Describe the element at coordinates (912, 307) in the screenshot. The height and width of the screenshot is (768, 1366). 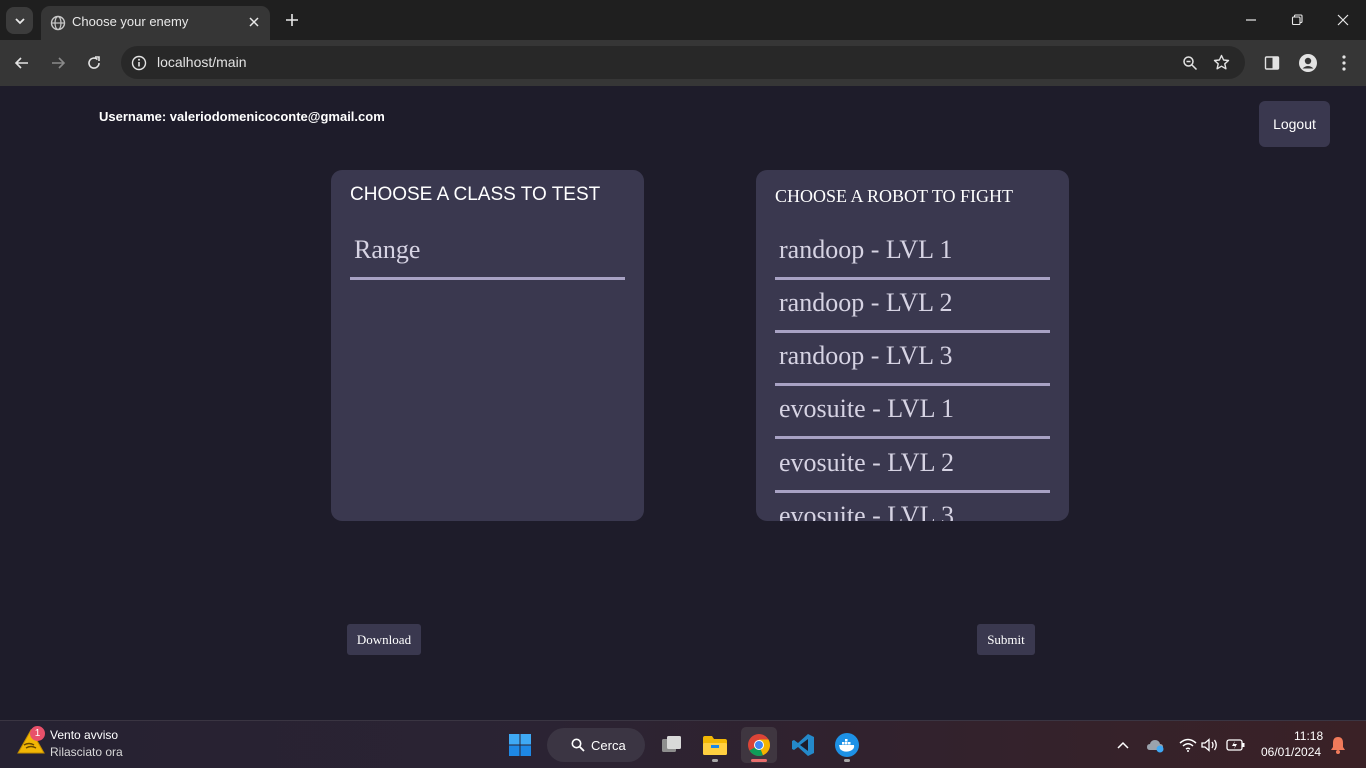
I see `robot-option-randoop-lvl2: randoop - LVL 2` at that location.